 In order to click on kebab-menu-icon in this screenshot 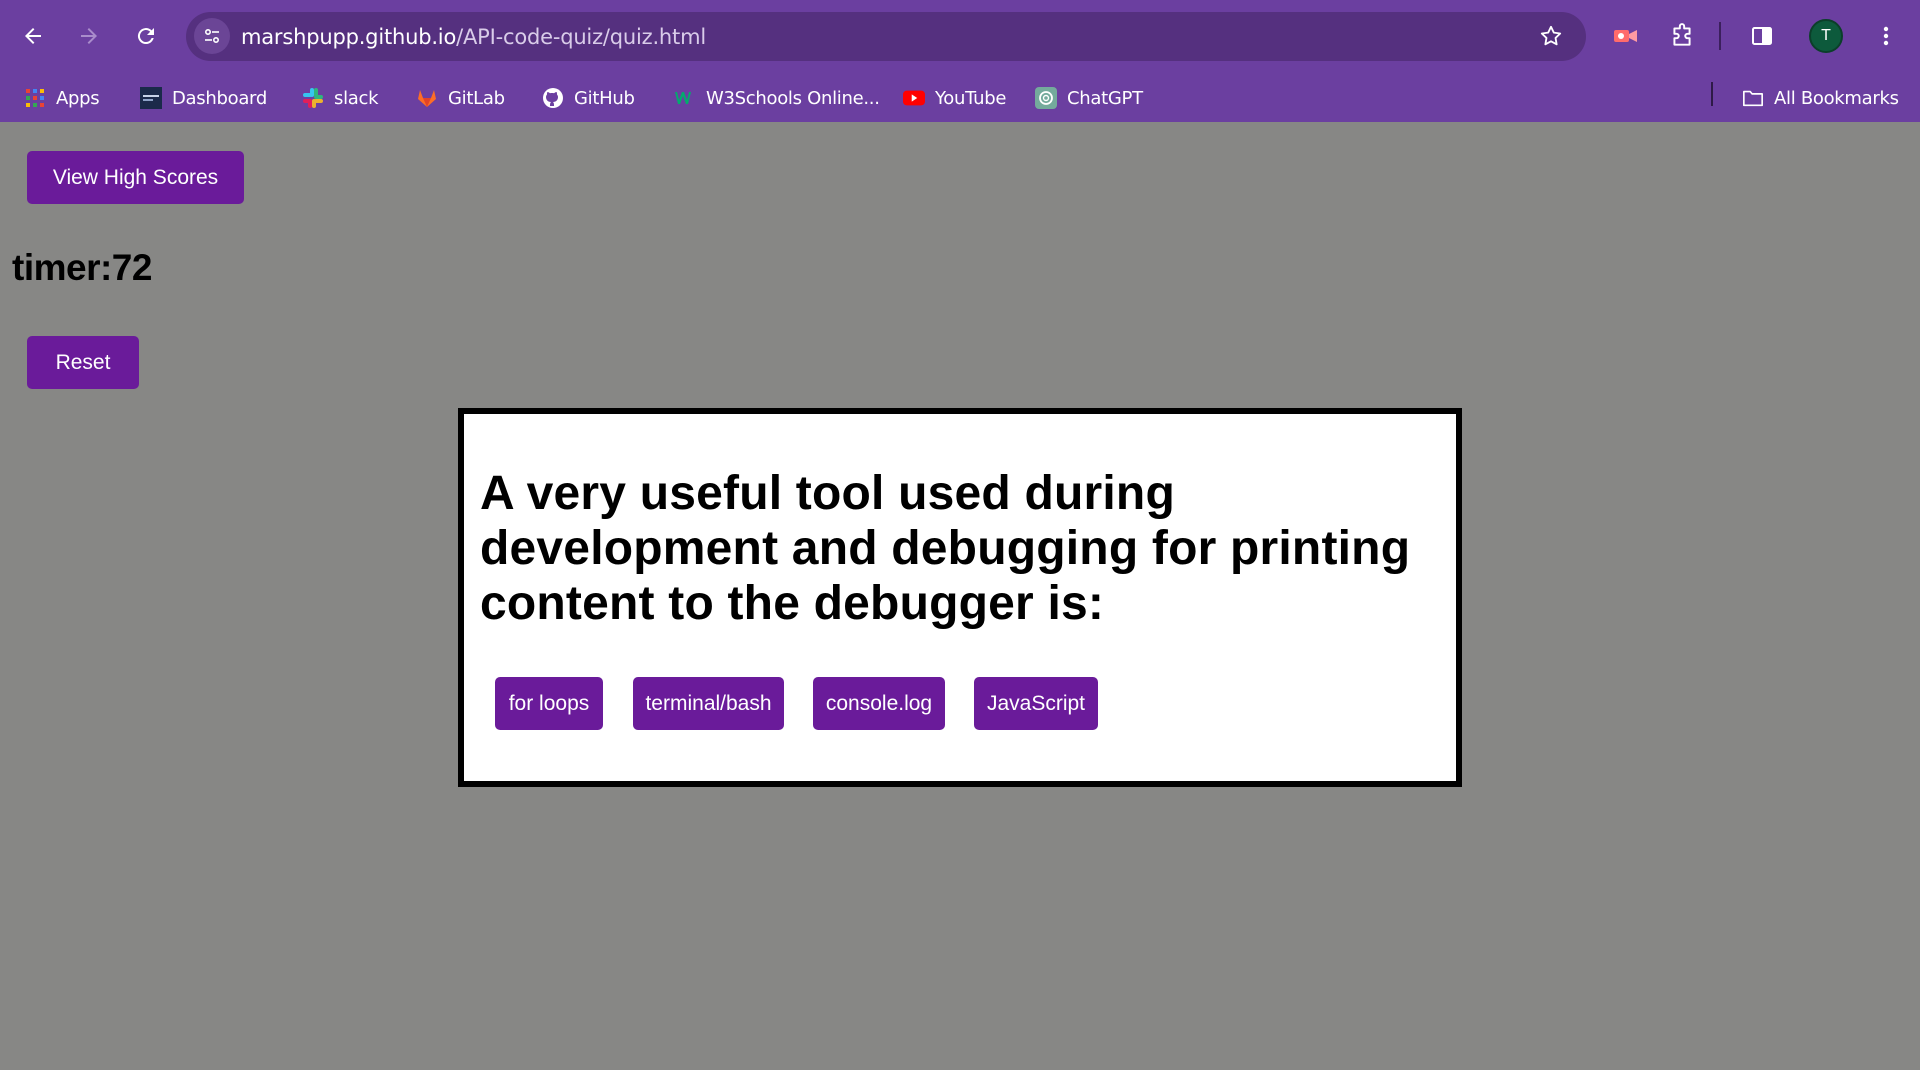, I will do `click(1886, 36)`.